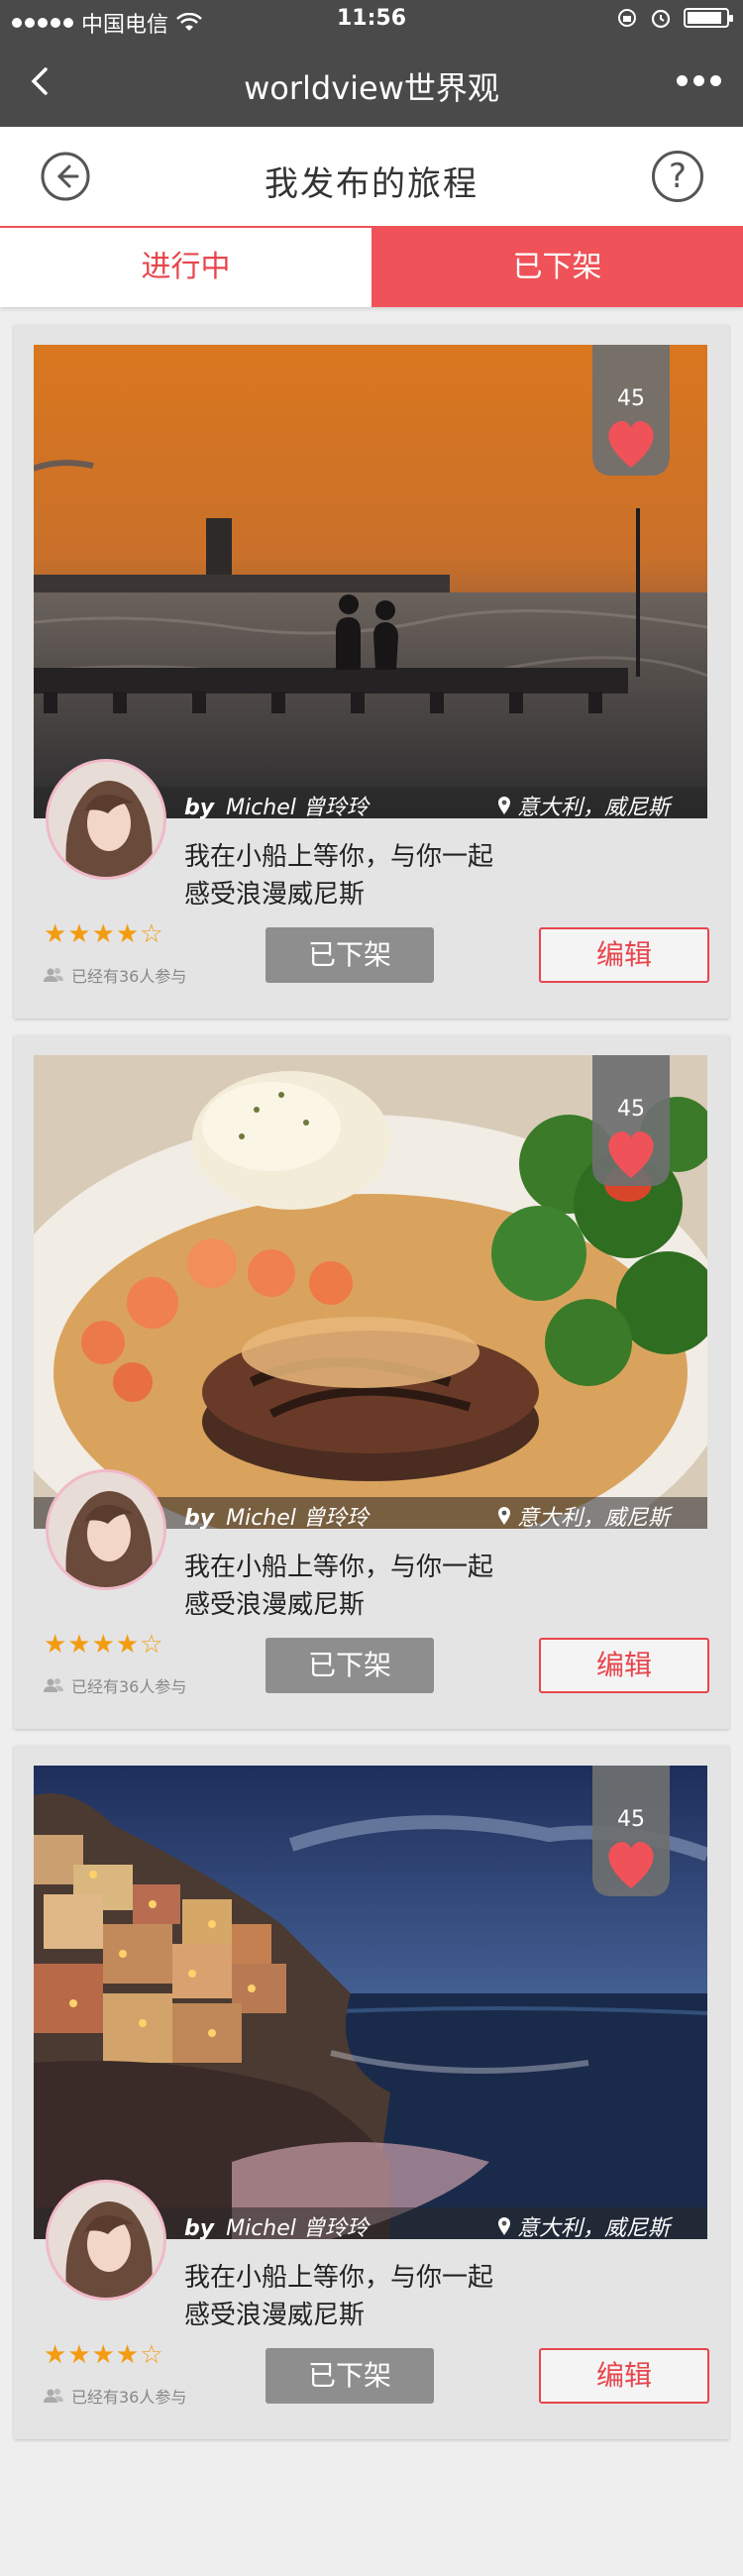 The width and height of the screenshot is (743, 2576). What do you see at coordinates (371, 88) in the screenshot?
I see `nav-title: worldview世界观` at bounding box center [371, 88].